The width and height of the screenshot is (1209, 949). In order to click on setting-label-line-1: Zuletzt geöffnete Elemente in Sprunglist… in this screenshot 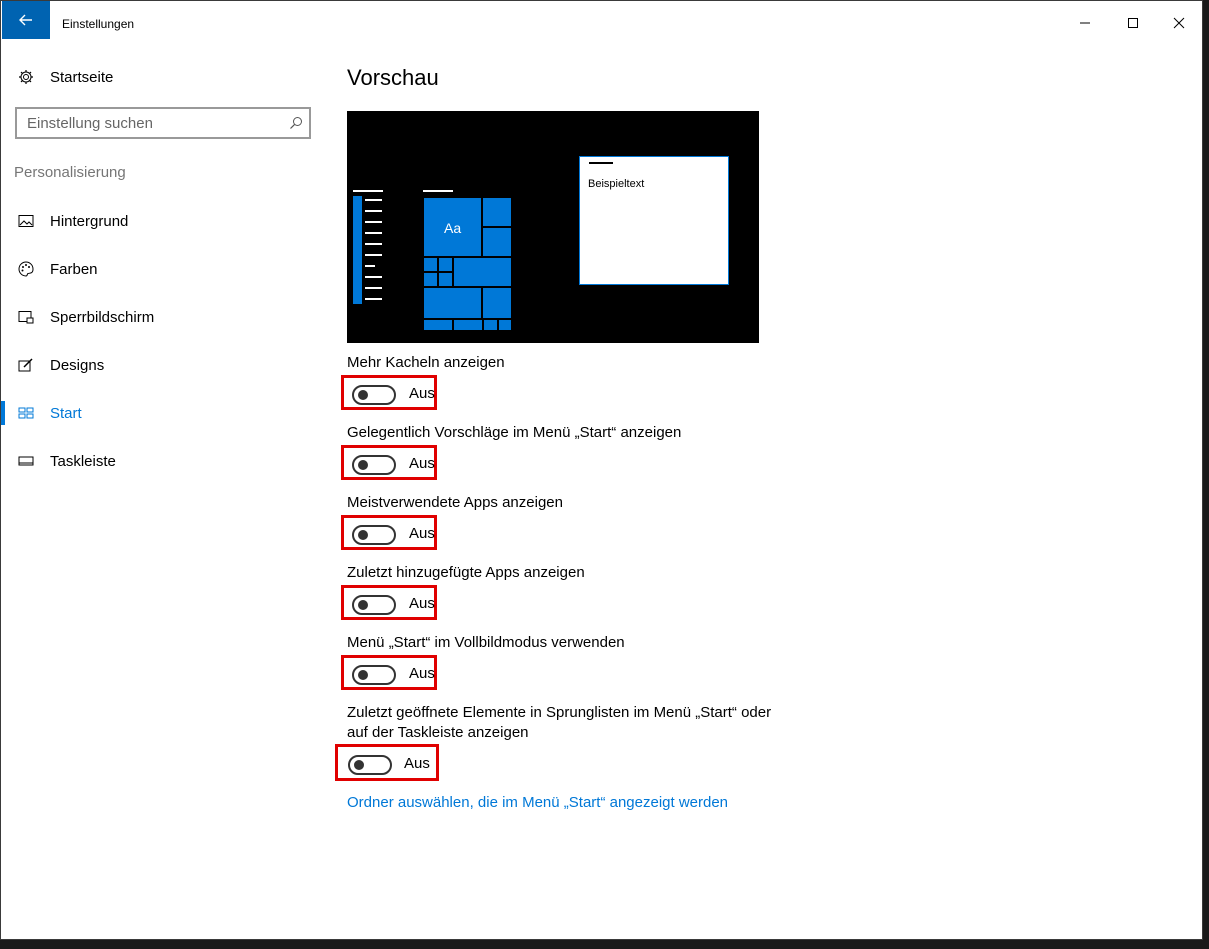, I will do `click(559, 712)`.